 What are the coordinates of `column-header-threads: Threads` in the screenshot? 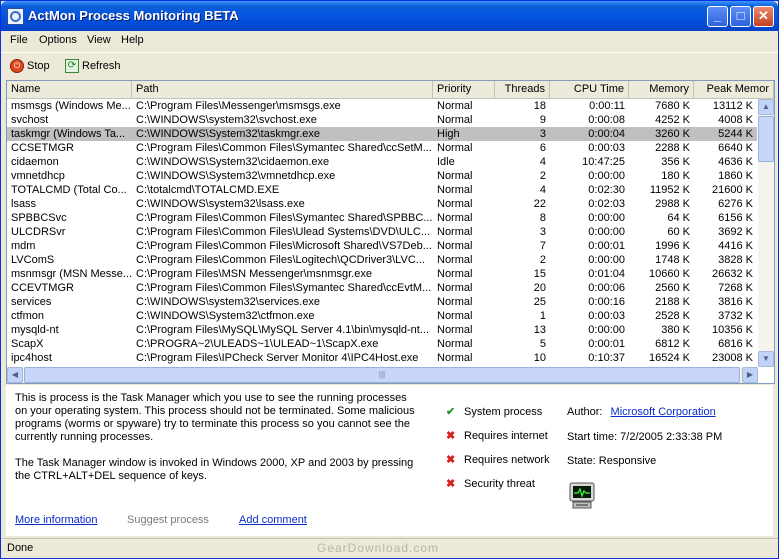 It's located at (522, 89).